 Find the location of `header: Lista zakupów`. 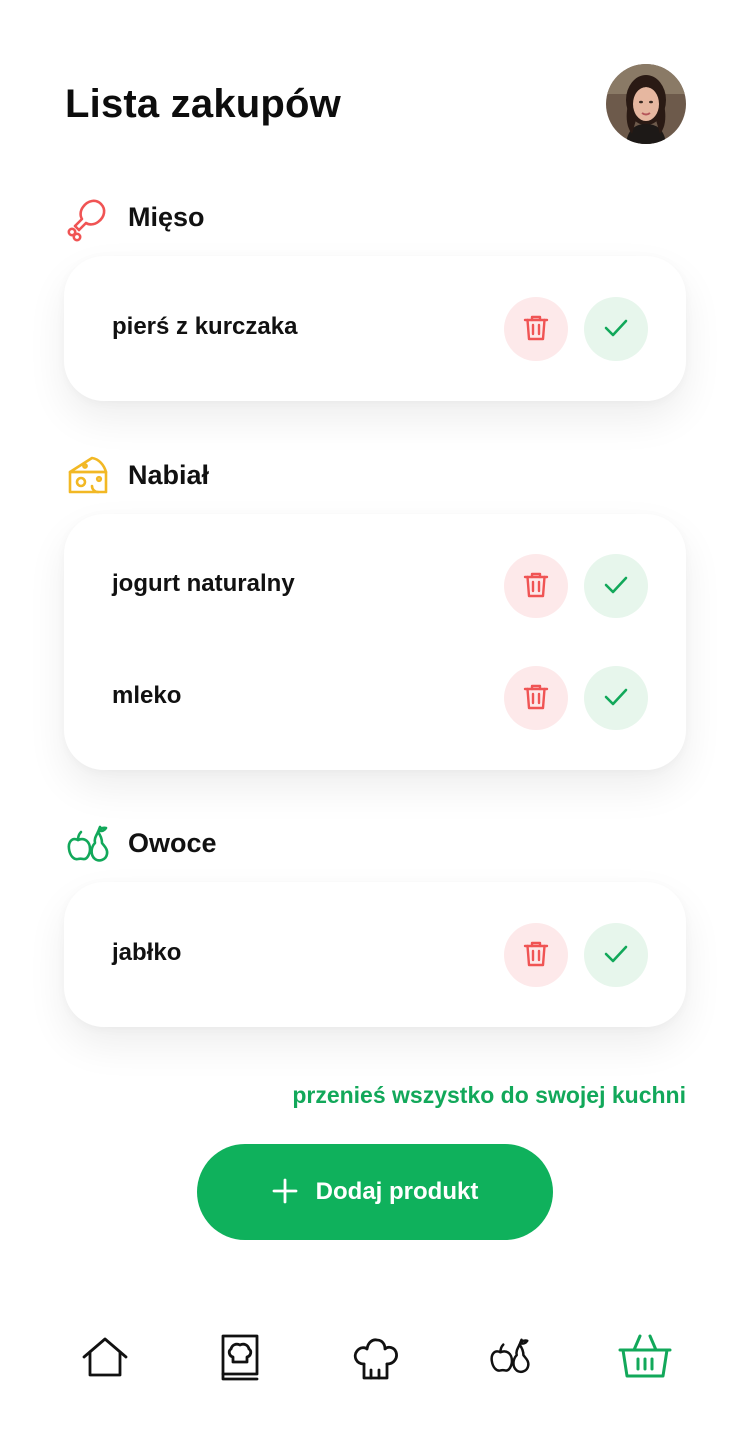

header: Lista zakupów is located at coordinates (375, 104).